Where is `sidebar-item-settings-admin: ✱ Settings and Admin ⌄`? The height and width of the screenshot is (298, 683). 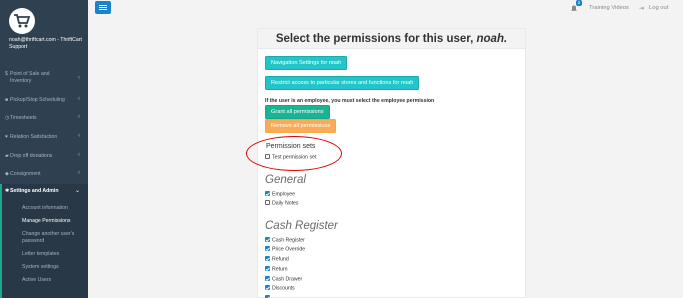
sidebar-item-settings-admin: ✱ Settings and Admin ⌄ is located at coordinates (44, 192).